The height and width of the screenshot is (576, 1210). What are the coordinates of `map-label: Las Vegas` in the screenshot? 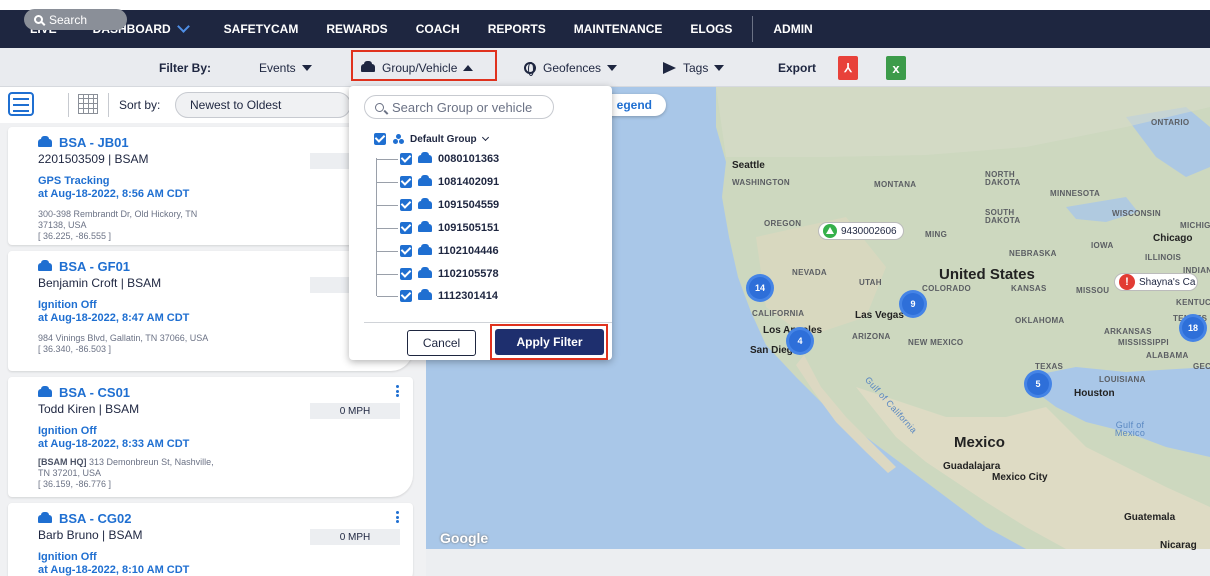 It's located at (879, 315).